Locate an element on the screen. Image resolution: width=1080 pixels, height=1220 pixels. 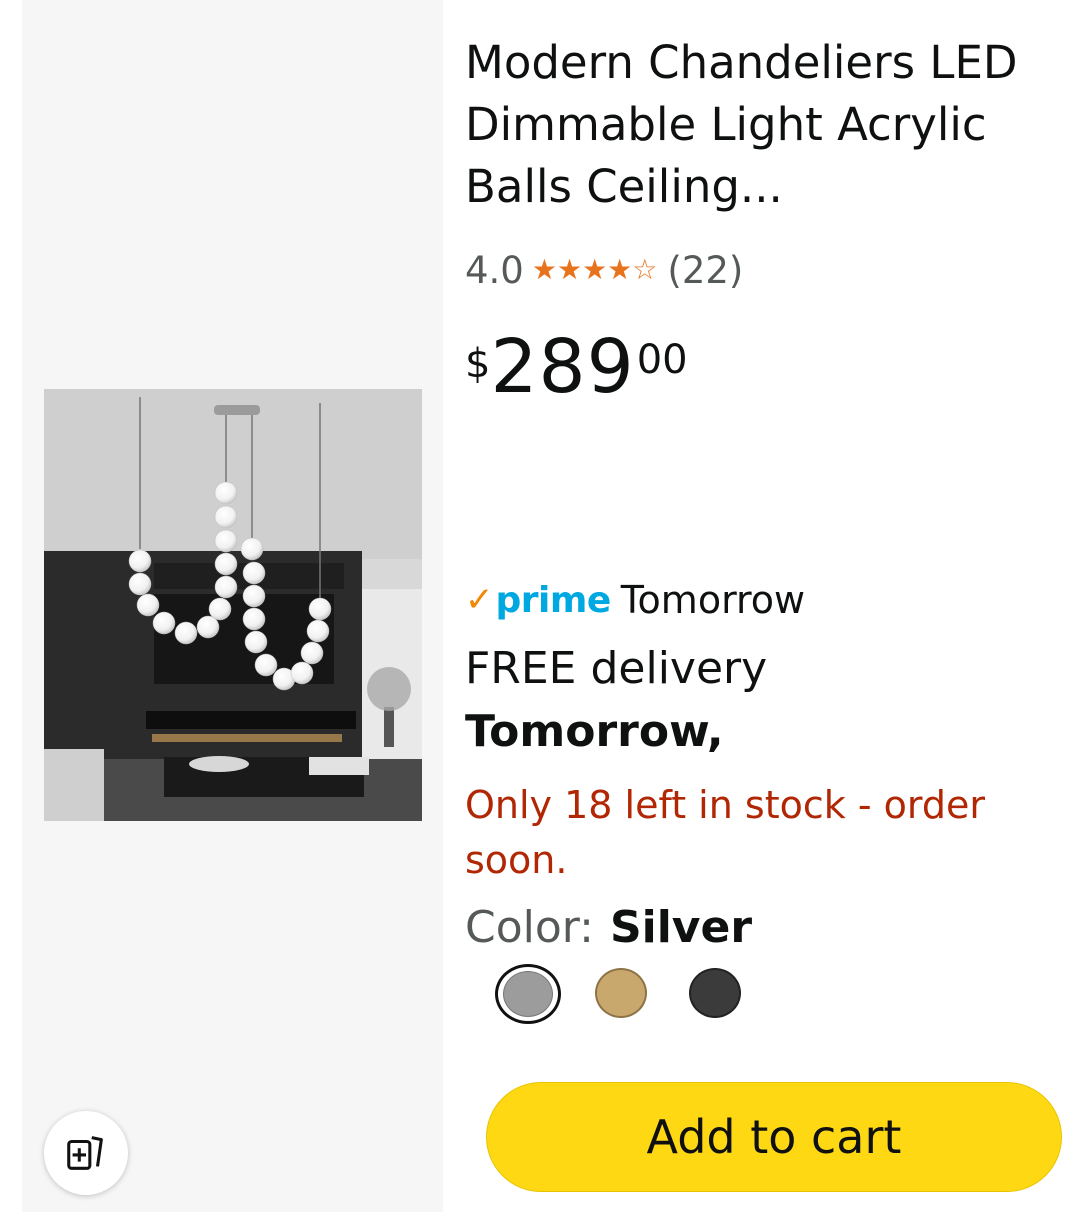
rating-row: 4.0 ★ ★ ★ ★ ☆ (22) is located at coordinates (604, 270).